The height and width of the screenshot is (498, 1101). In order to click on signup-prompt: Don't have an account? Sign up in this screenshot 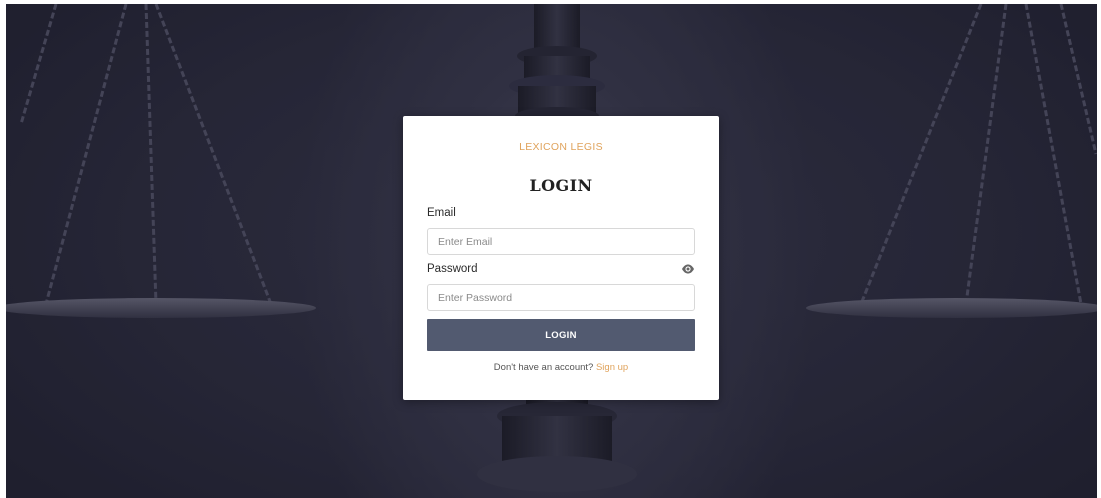, I will do `click(561, 367)`.